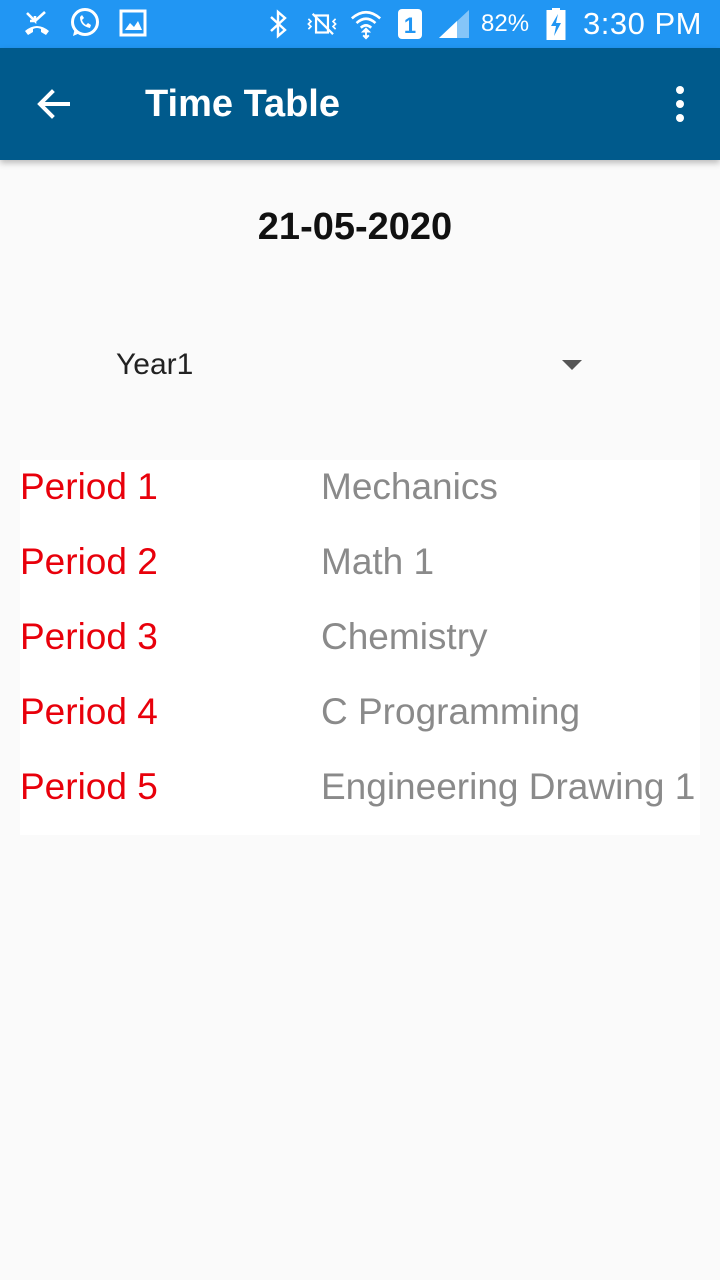 This screenshot has height=1280, width=720. Describe the element at coordinates (89, 561) in the screenshot. I see `period-label: Period 2` at that location.